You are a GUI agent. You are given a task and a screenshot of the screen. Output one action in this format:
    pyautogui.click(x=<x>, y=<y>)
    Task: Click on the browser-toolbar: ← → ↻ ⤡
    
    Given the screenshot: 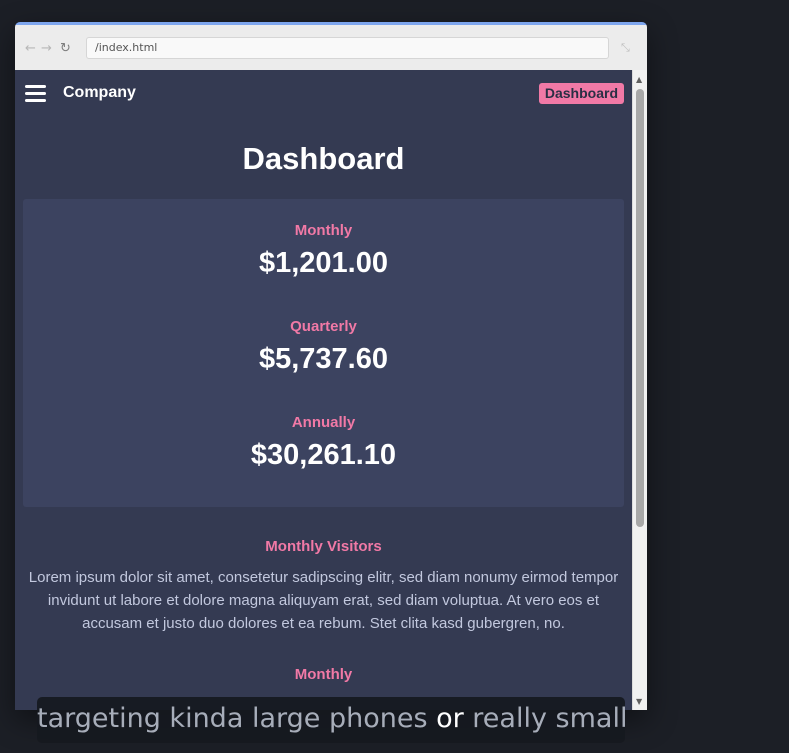 What is the action you would take?
    pyautogui.click(x=331, y=48)
    